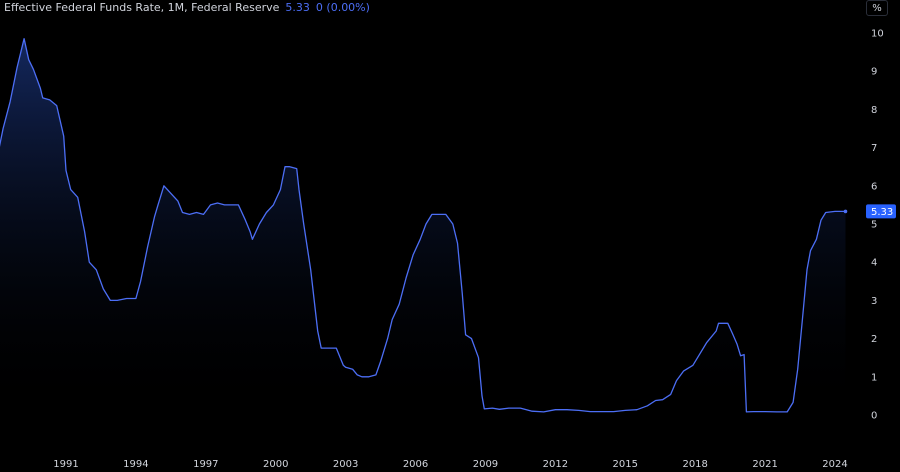 The image size is (900, 472). What do you see at coordinates (345, 464) in the screenshot?
I see `x-tick-label: 2003` at bounding box center [345, 464].